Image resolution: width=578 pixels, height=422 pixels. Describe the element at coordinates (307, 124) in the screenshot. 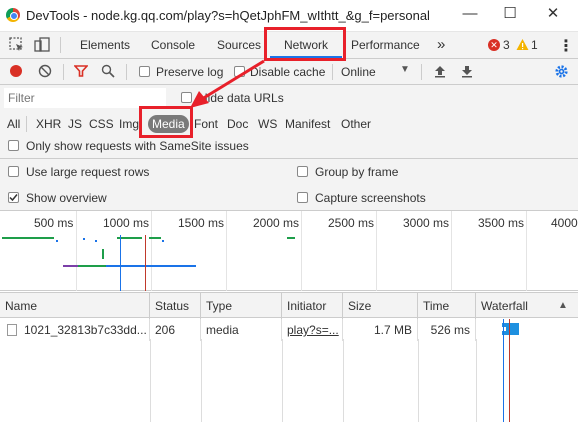

I see `filter-type-manifest: Manifest` at that location.